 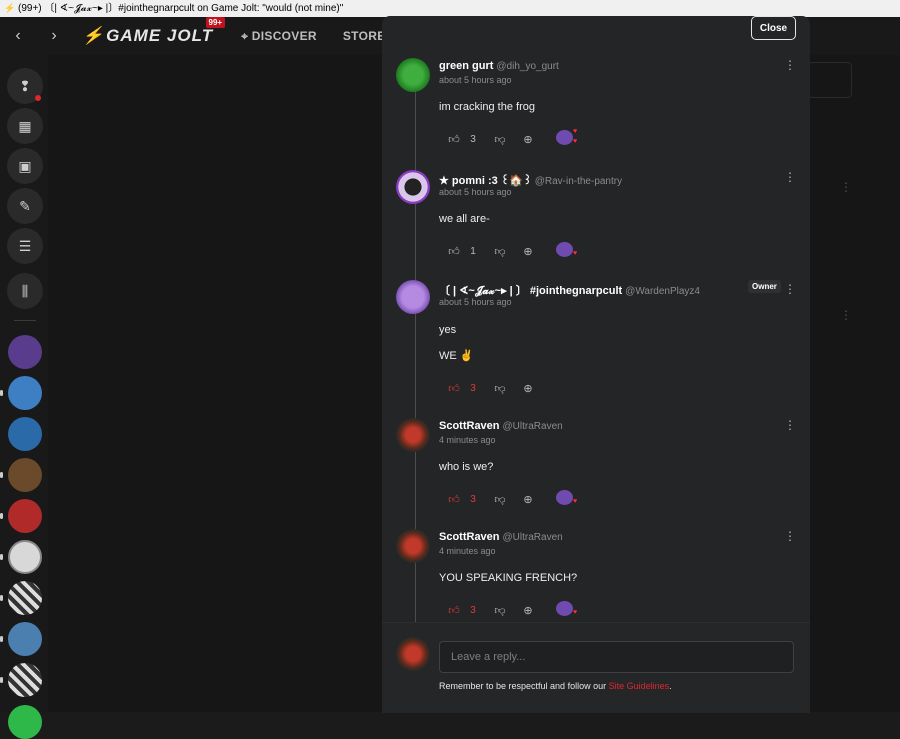 What do you see at coordinates (485, 181) in the screenshot?
I see `author-name: ★ pomni :3 ꒰🏠꒱` at bounding box center [485, 181].